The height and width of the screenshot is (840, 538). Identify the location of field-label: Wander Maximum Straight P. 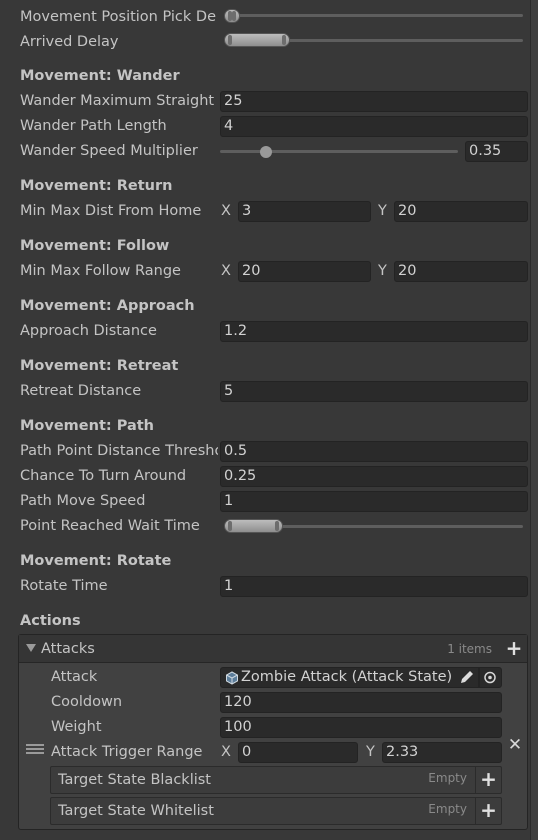
(119, 101).